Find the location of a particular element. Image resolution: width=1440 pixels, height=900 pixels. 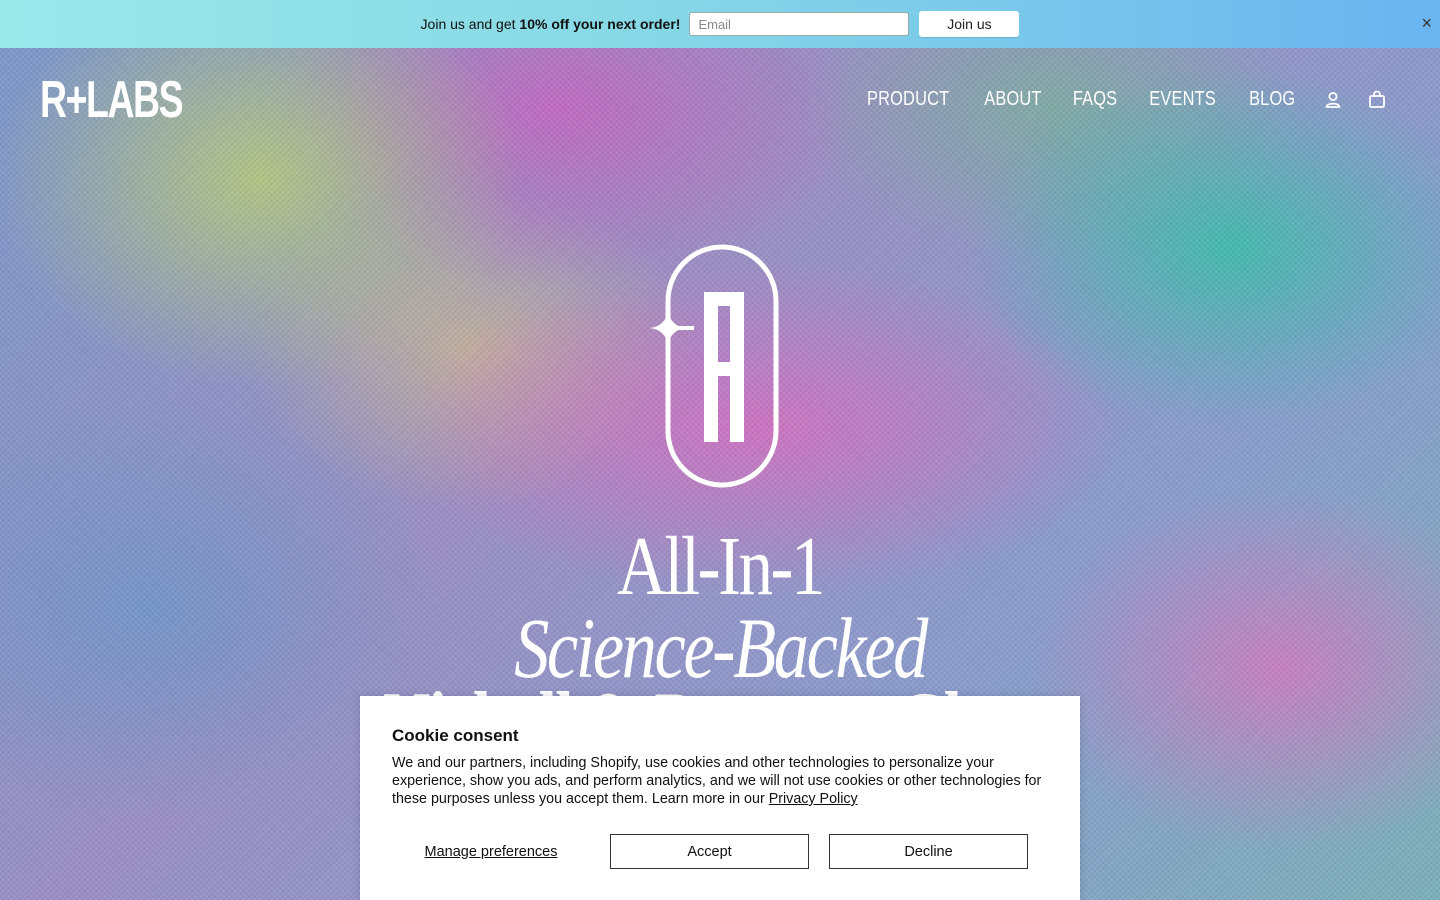

nav-faqs: FAQS is located at coordinates (1095, 99).